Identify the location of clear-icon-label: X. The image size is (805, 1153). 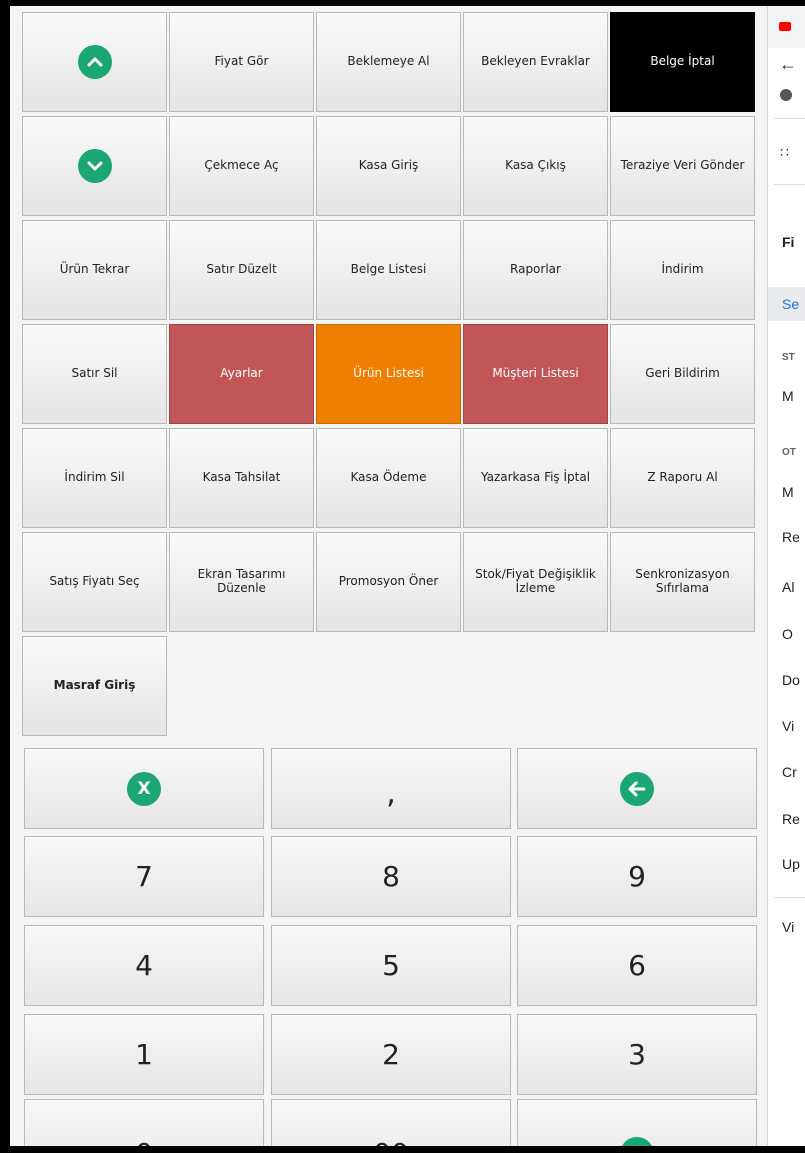
(144, 788).